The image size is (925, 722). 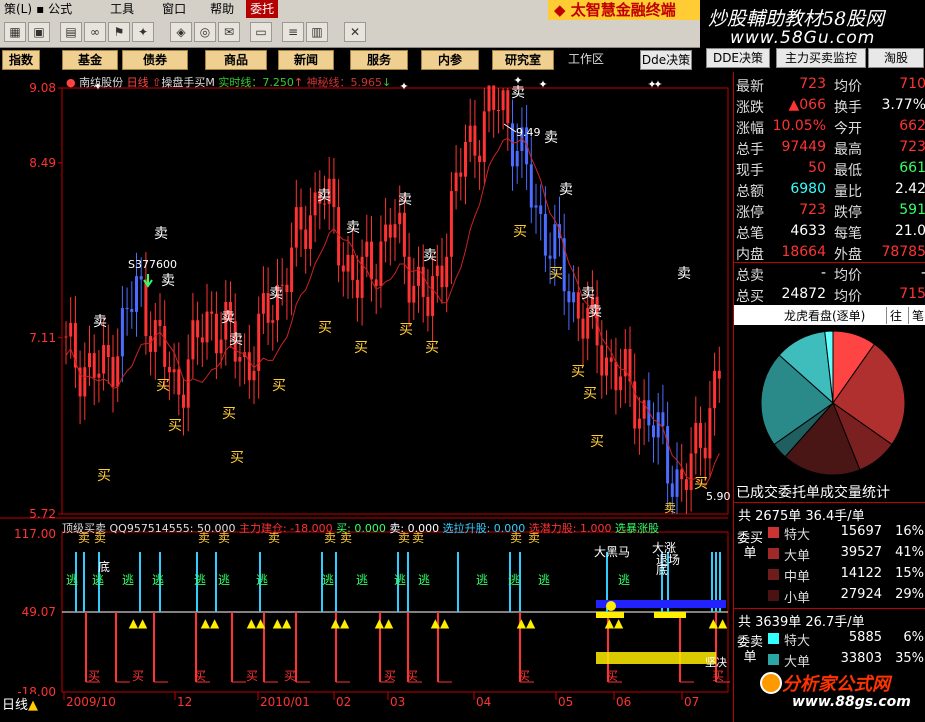 What do you see at coordinates (286, 528) in the screenshot?
I see `sub-zhuli: 主力建仓: -18.000` at bounding box center [286, 528].